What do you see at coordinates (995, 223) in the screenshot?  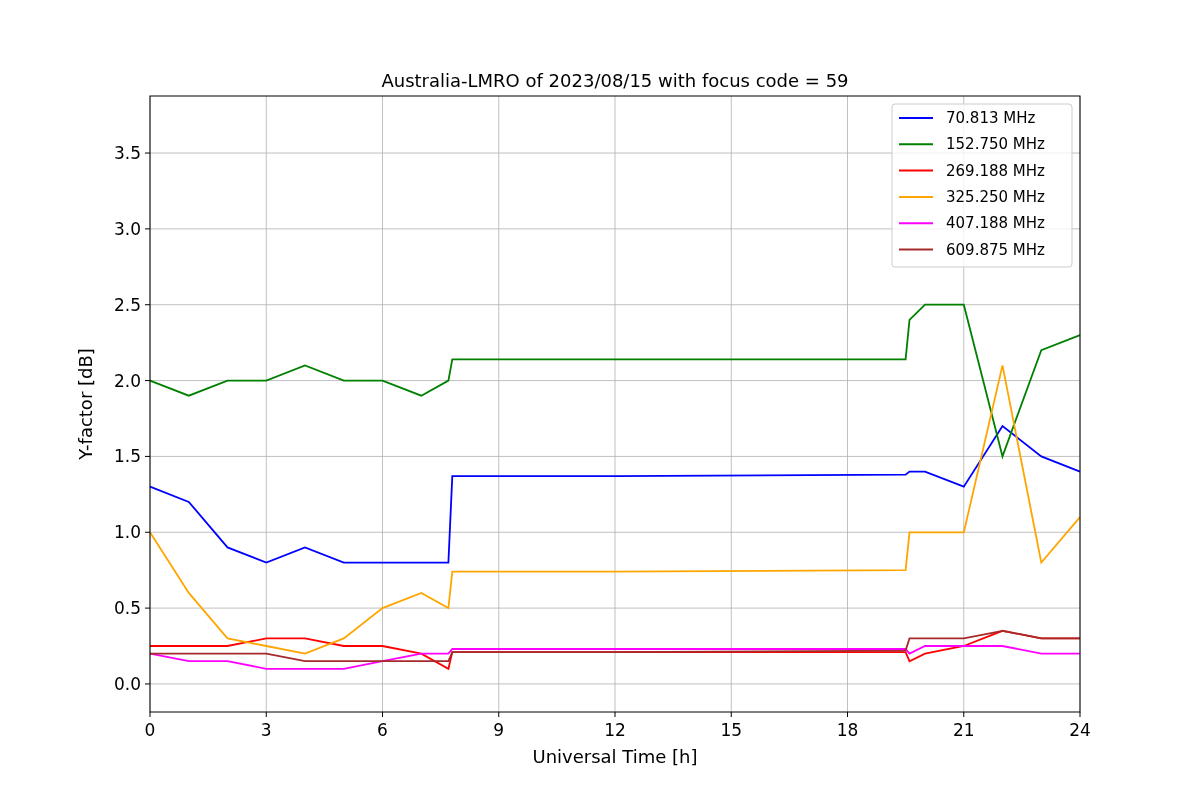 I see `legend-label: 407.188 MHz` at bounding box center [995, 223].